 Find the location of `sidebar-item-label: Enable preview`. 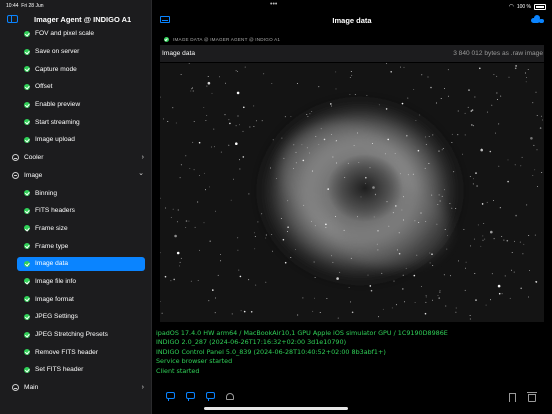

sidebar-item-label: Enable preview is located at coordinates (58, 105).